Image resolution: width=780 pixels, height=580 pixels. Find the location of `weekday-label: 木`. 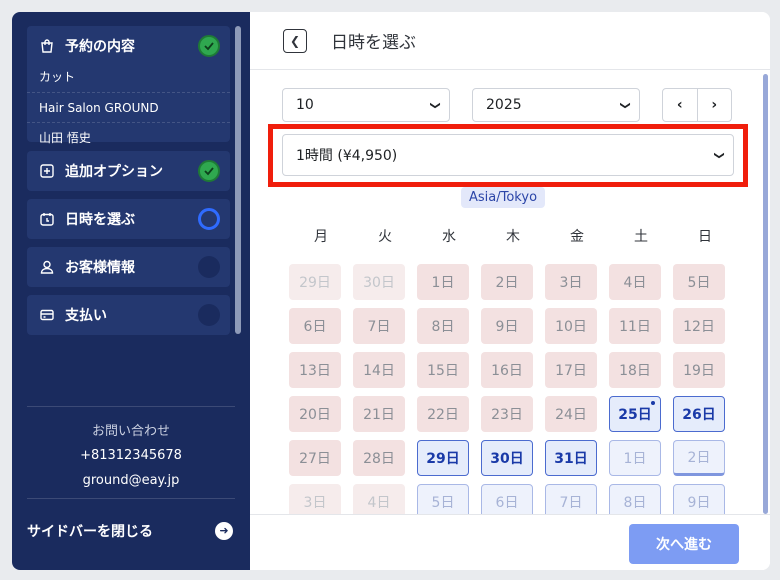

weekday-label: 木 is located at coordinates (513, 237).